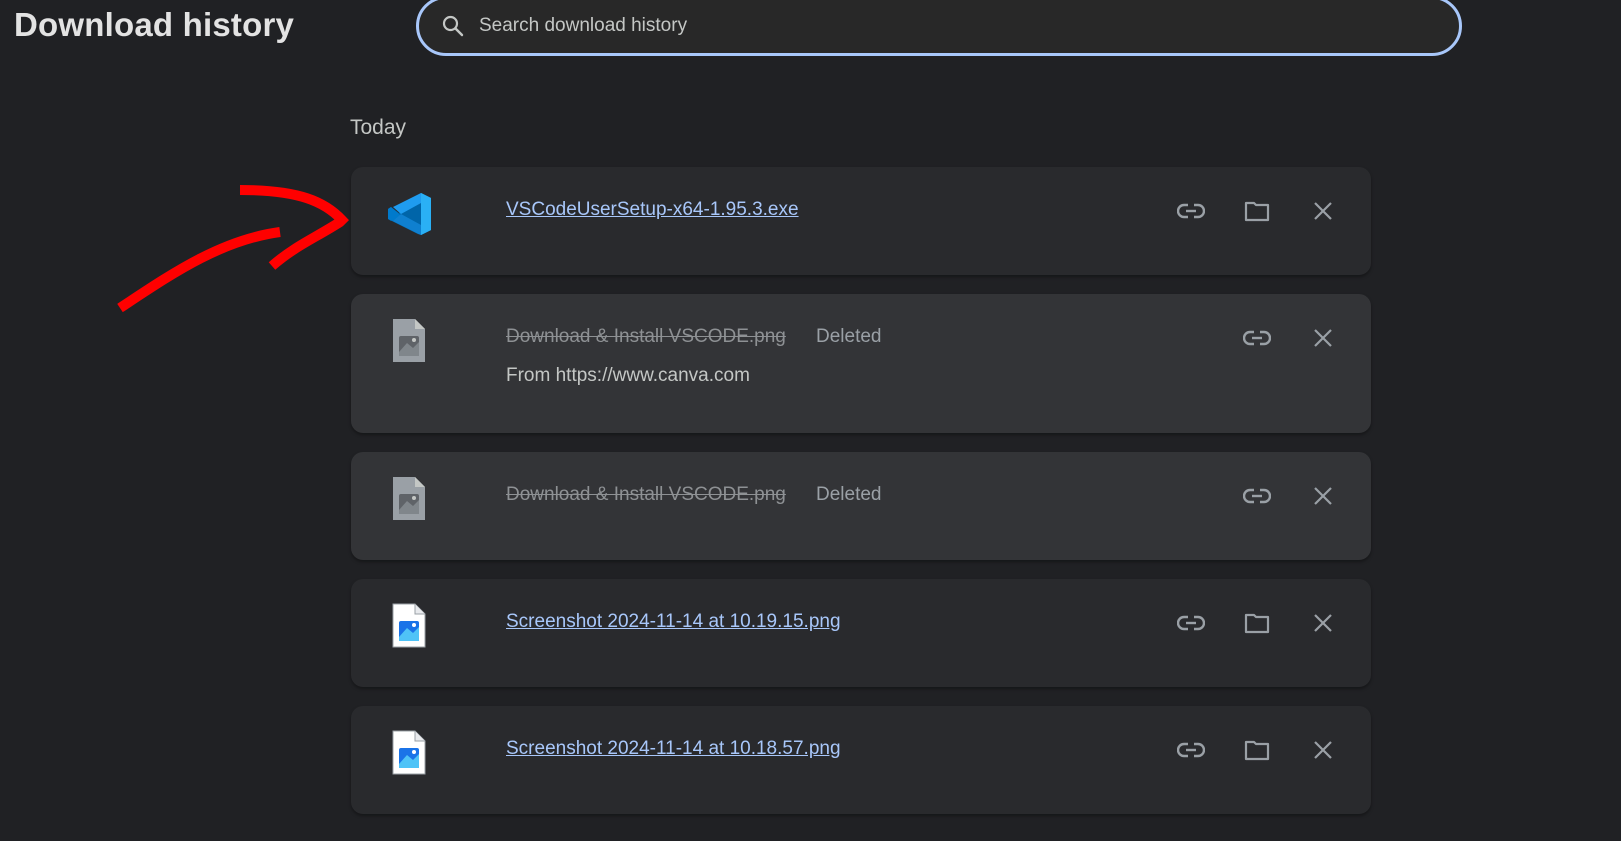  What do you see at coordinates (652, 210) in the screenshot?
I see `file-name-link: VSCodeUserSetup-x64-1.95.3.exe` at bounding box center [652, 210].